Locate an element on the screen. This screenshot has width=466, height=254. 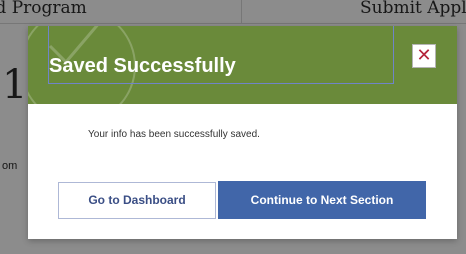
continue-next-section-button: Continue to Next Section is located at coordinates (322, 200).